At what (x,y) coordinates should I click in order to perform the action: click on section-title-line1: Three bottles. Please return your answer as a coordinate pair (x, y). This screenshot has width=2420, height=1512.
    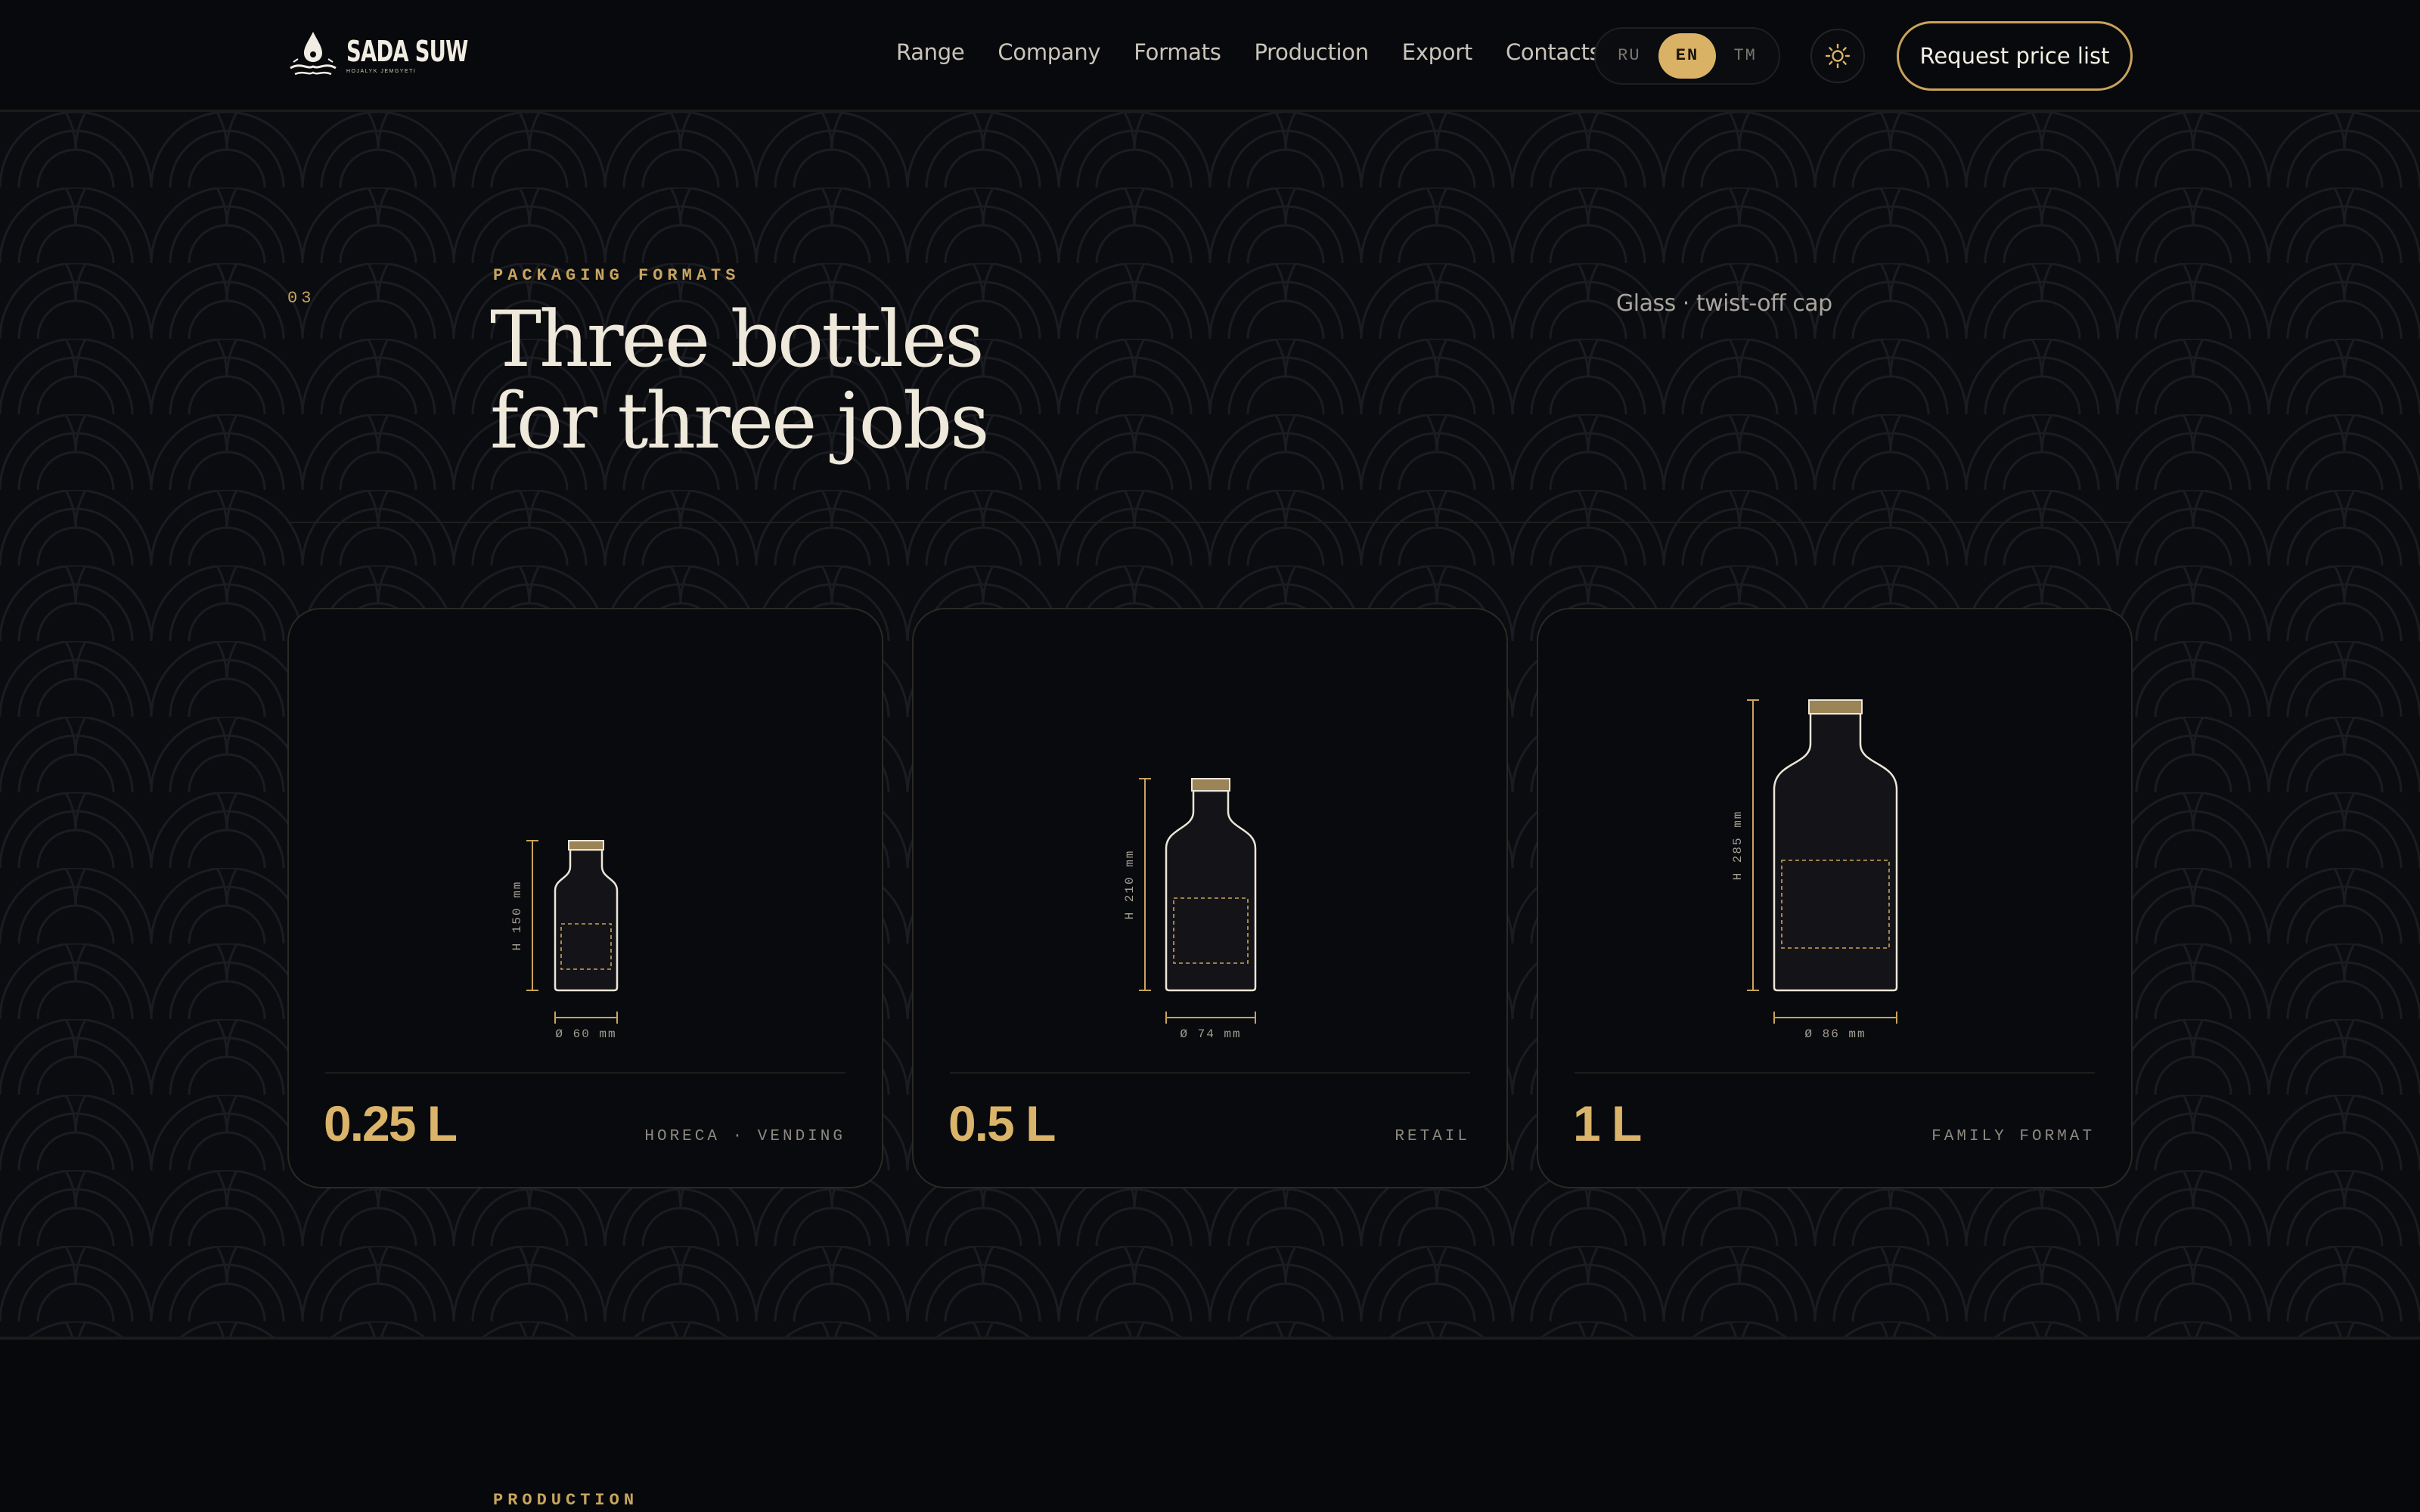
    Looking at the image, I should click on (737, 340).